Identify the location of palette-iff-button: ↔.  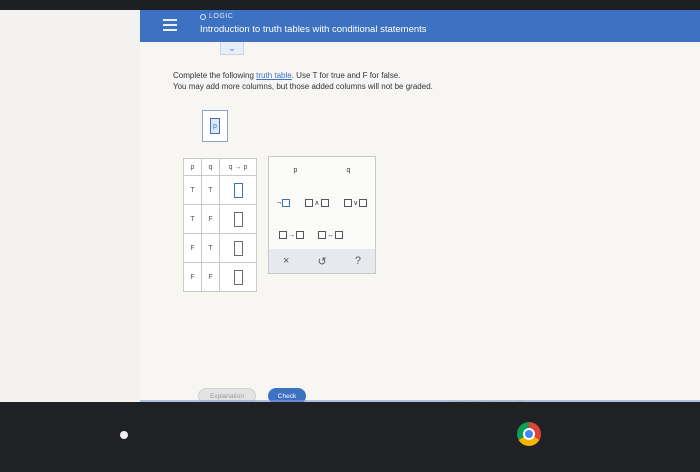
(330, 235).